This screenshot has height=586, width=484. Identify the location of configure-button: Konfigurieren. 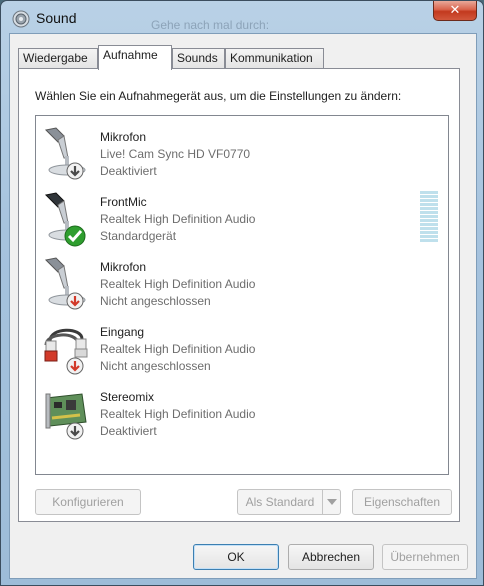
(88, 502).